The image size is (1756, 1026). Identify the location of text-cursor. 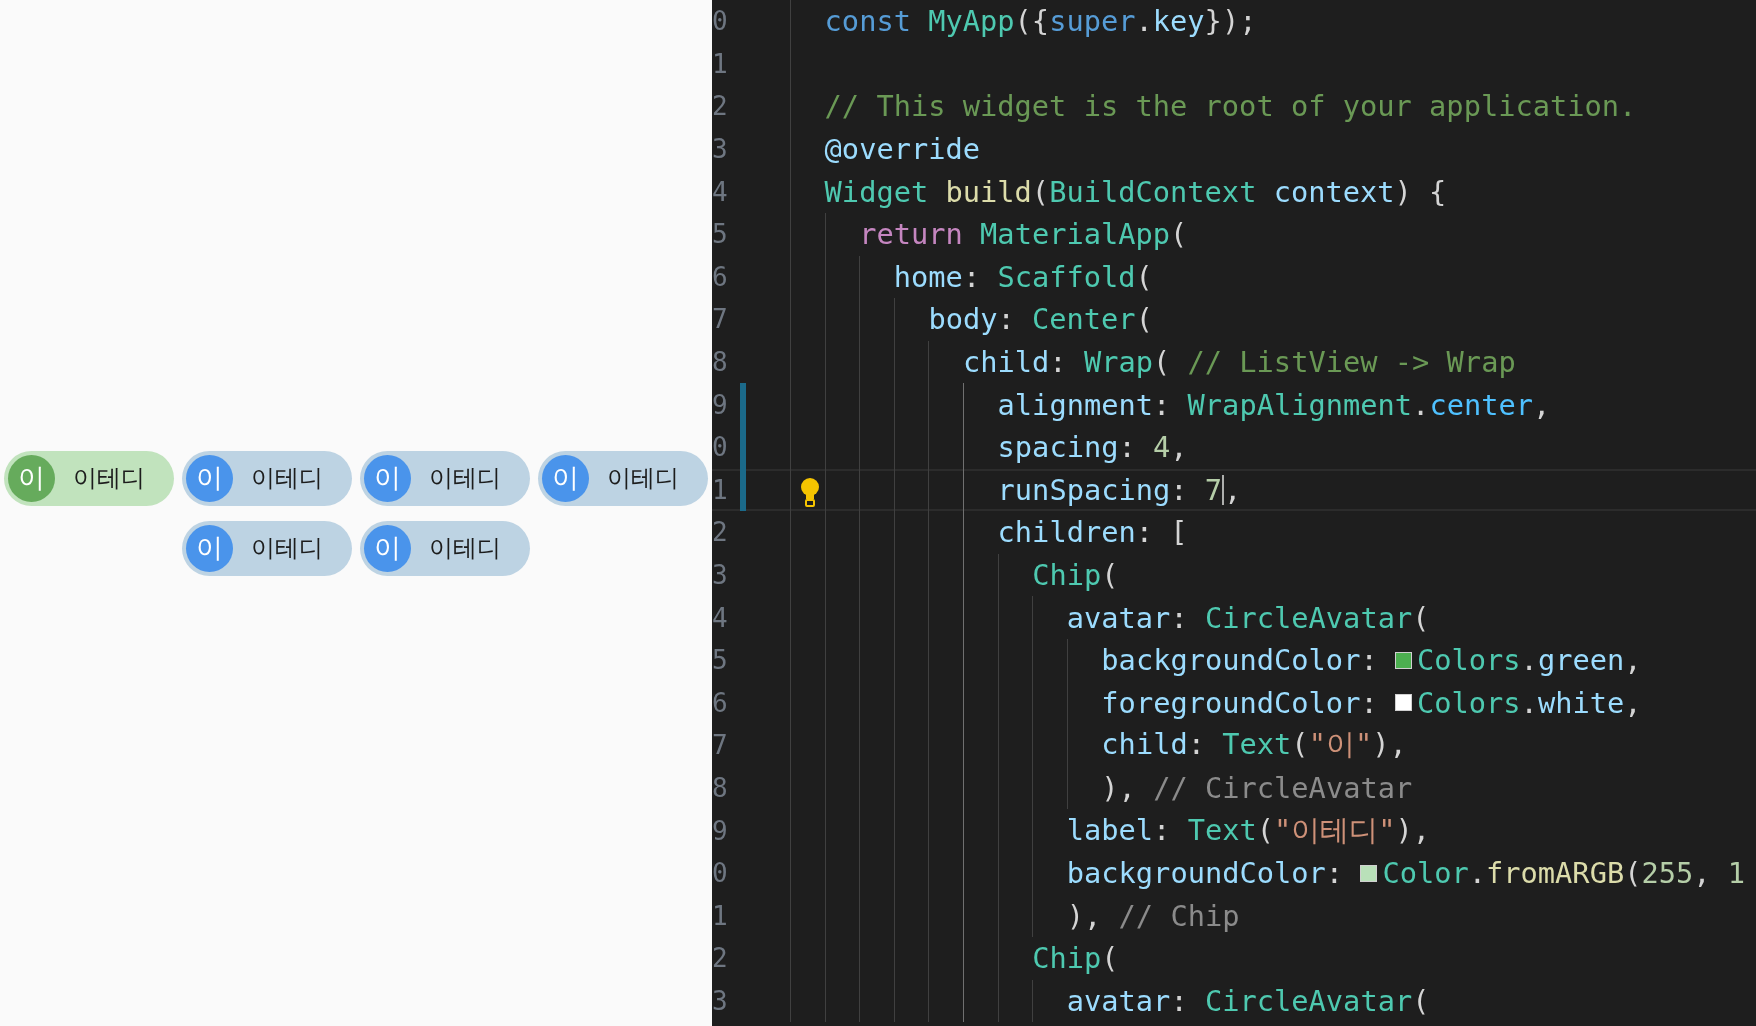
(1223, 489).